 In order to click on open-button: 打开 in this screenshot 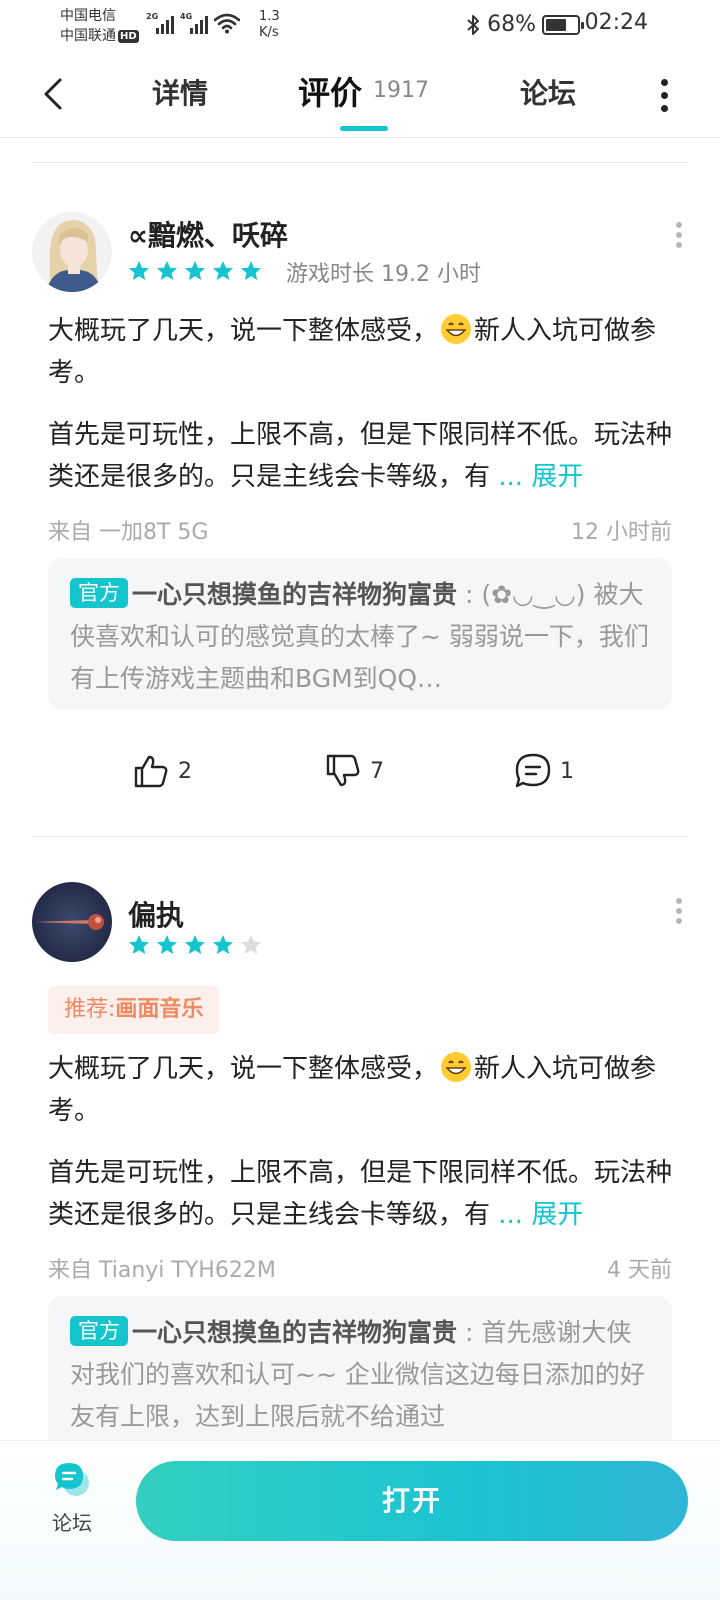, I will do `click(412, 1501)`.